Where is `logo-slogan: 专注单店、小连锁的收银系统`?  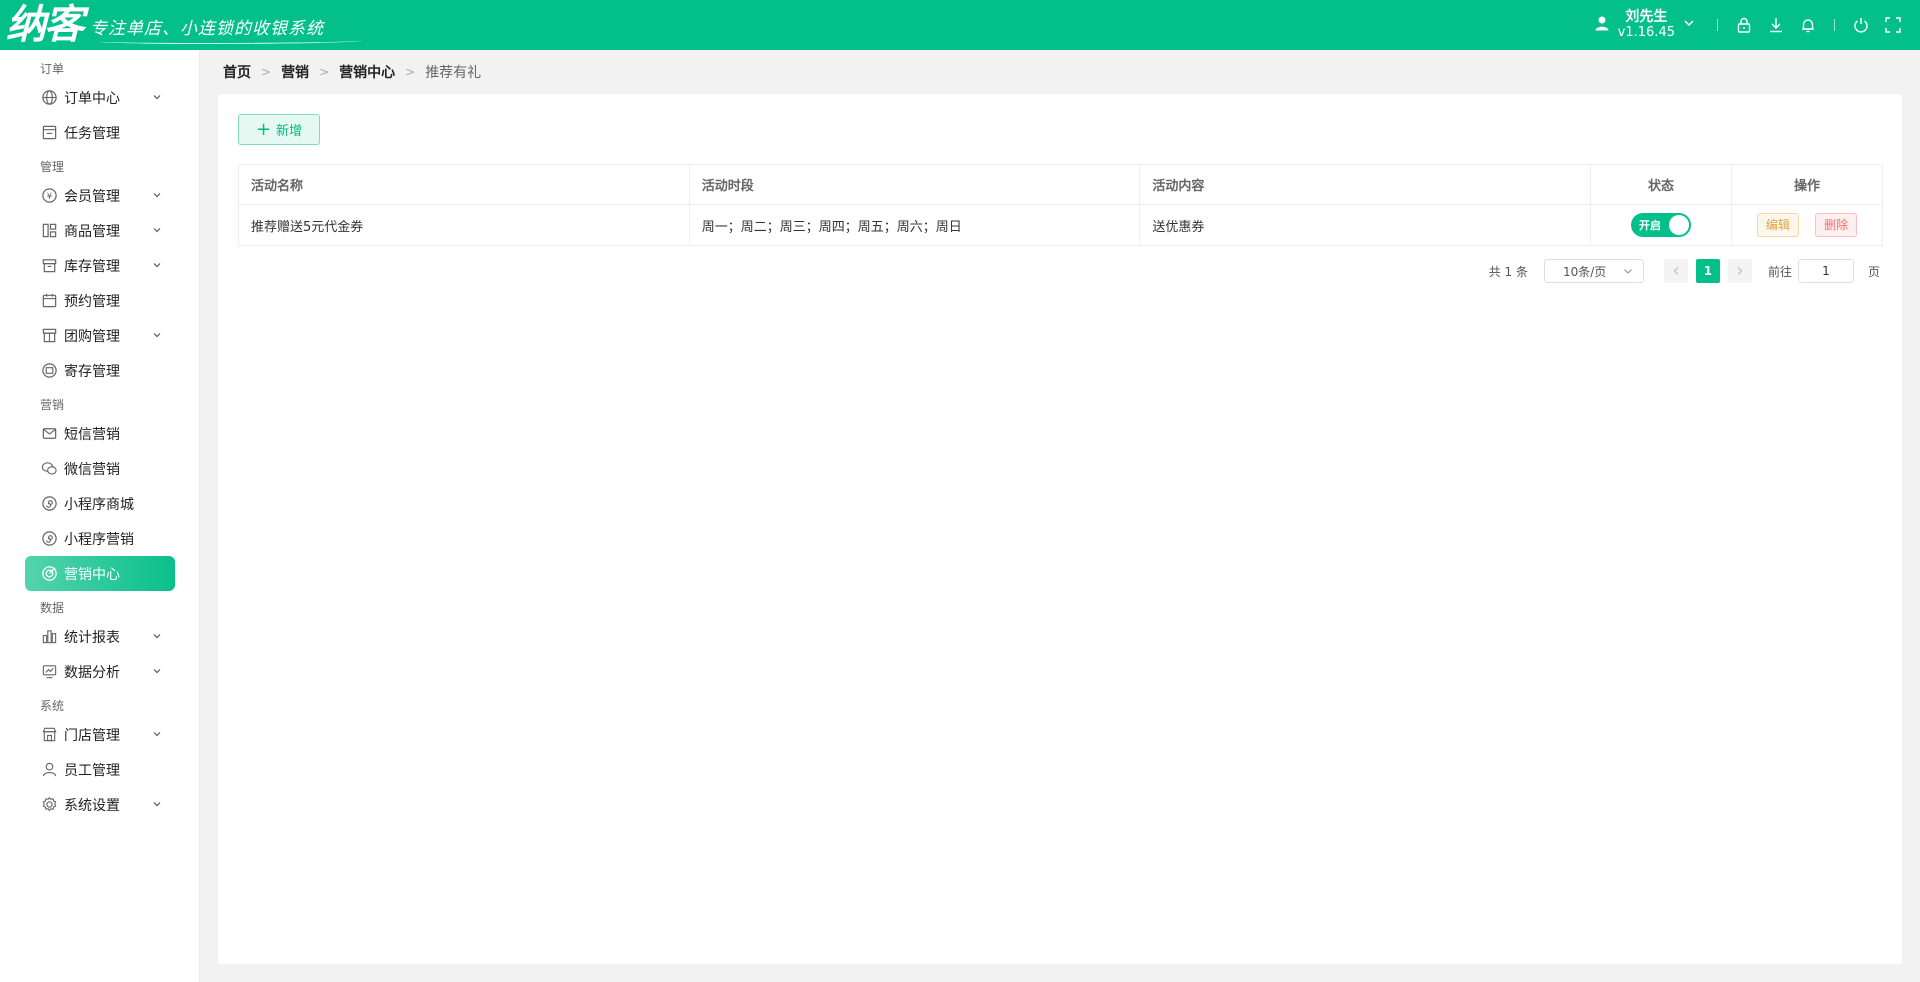
logo-slogan: 专注单店、小连锁的收银系统 is located at coordinates (207, 28).